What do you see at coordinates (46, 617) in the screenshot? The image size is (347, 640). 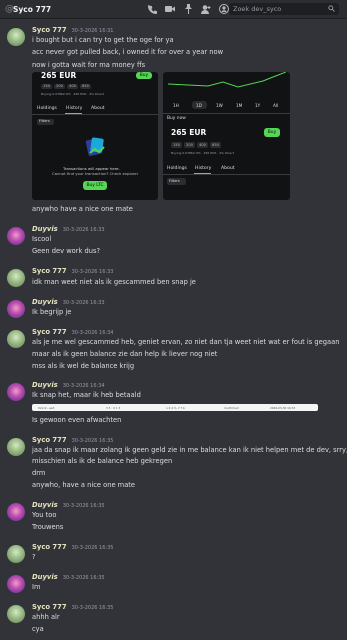 I see `message-text: ahhh alr` at bounding box center [46, 617].